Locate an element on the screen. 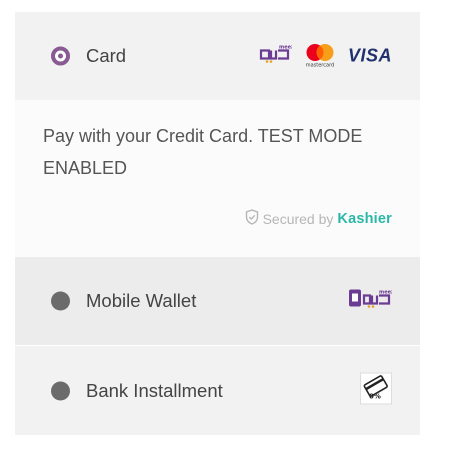  mobile-wallet-logos: meeza is located at coordinates (372, 301).